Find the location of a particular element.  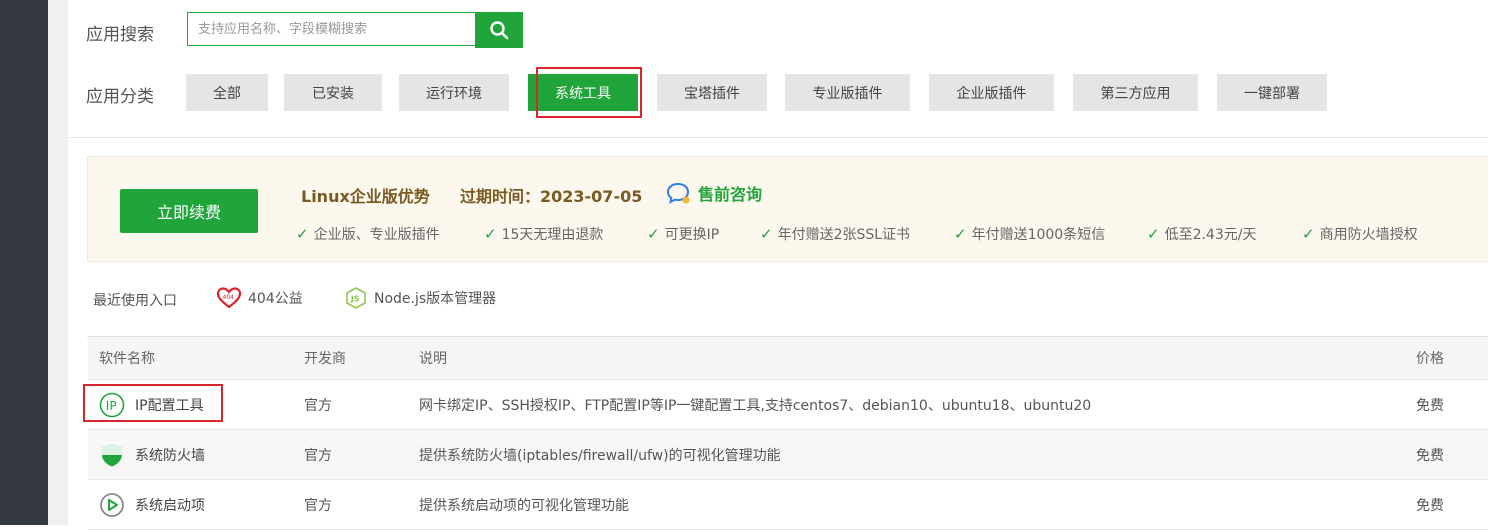

software-description: 提供系统防火墙(iptables/firewall/ufw)的可视化管理功能 is located at coordinates (600, 455).